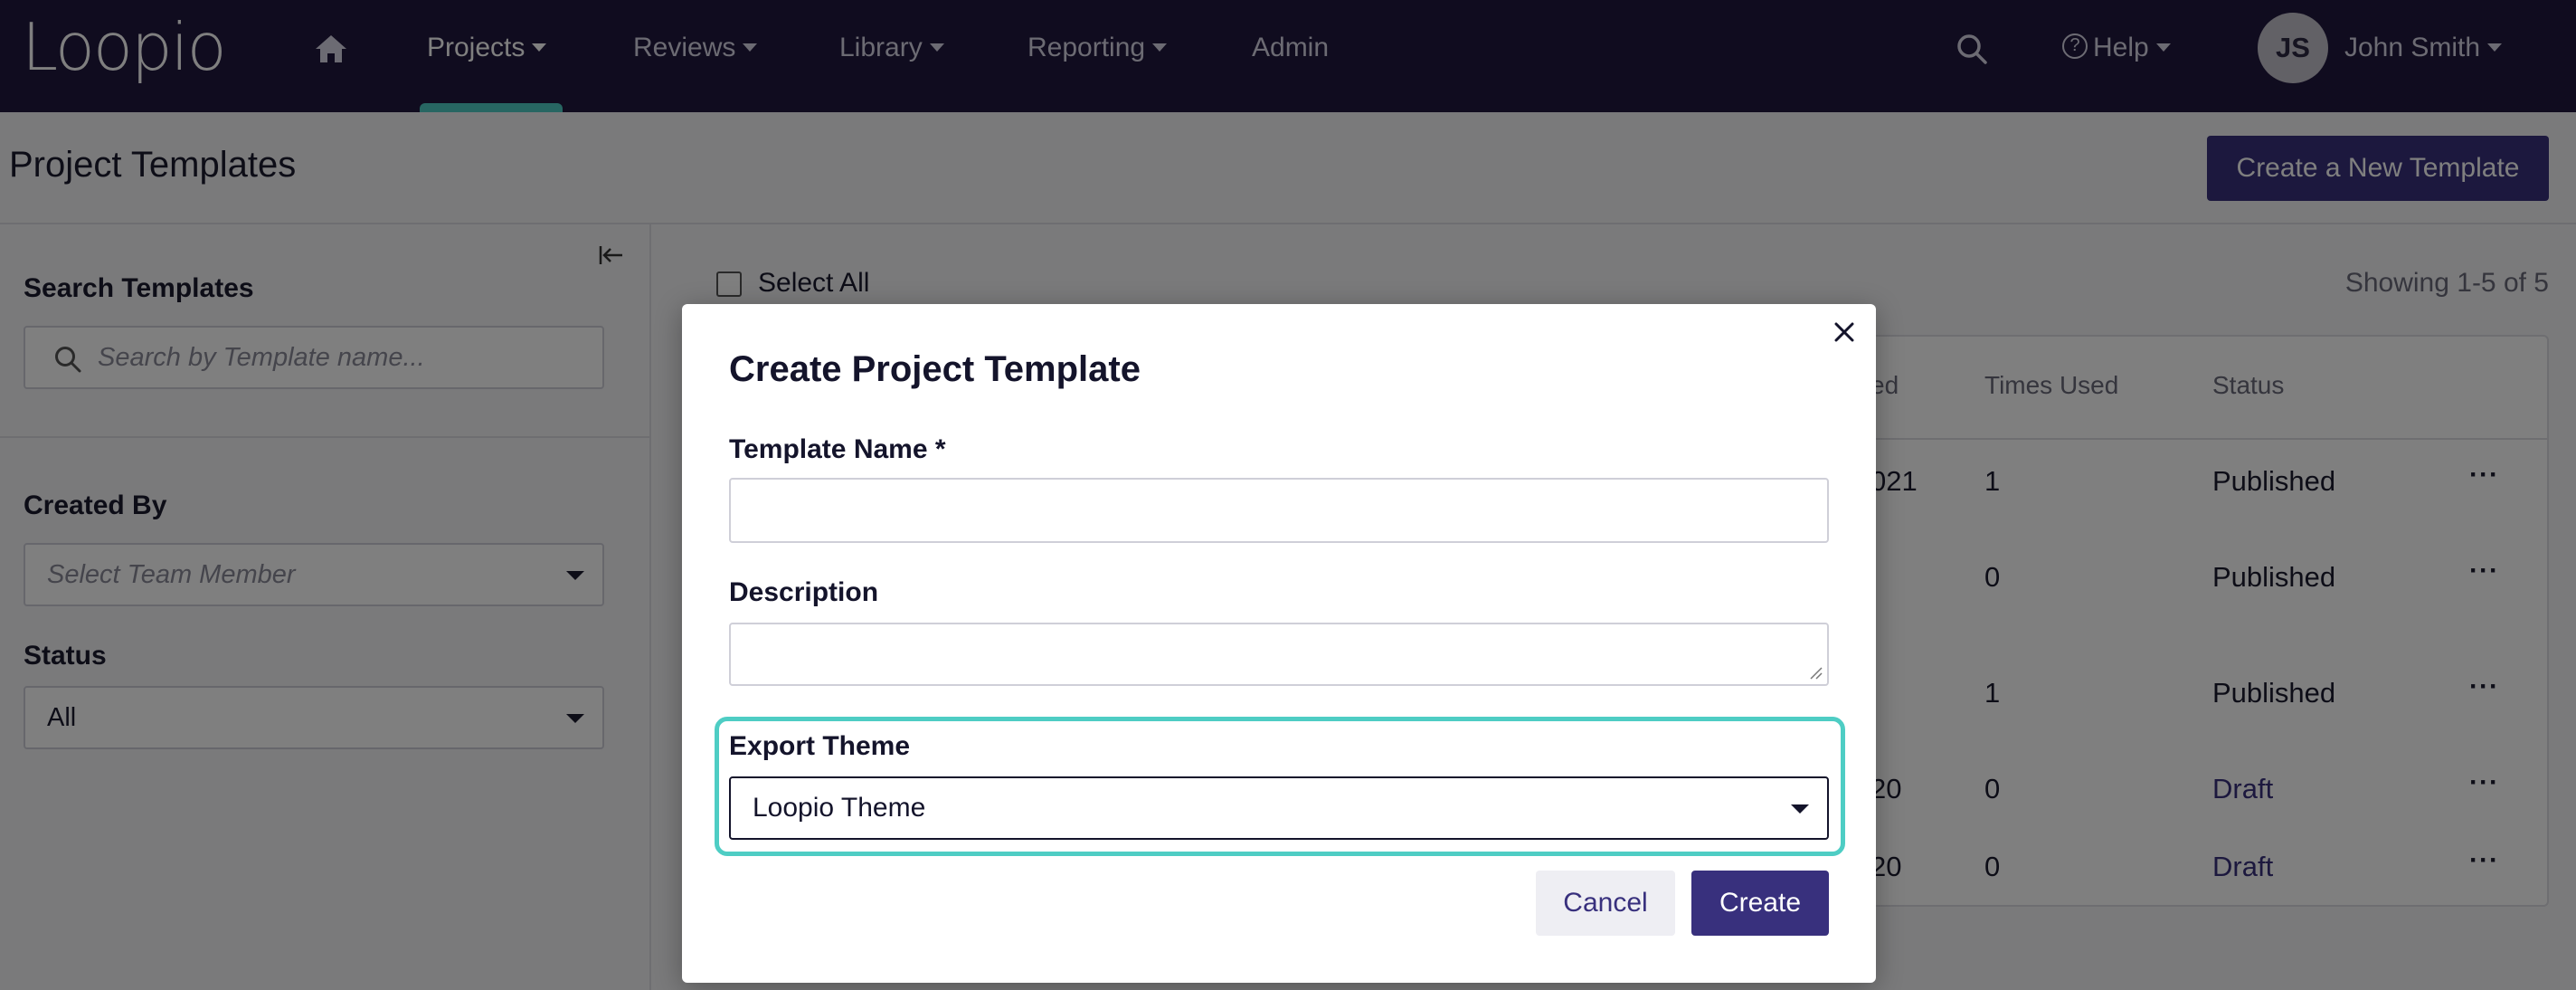 The width and height of the screenshot is (2576, 990). I want to click on description-label: Description, so click(804, 592).